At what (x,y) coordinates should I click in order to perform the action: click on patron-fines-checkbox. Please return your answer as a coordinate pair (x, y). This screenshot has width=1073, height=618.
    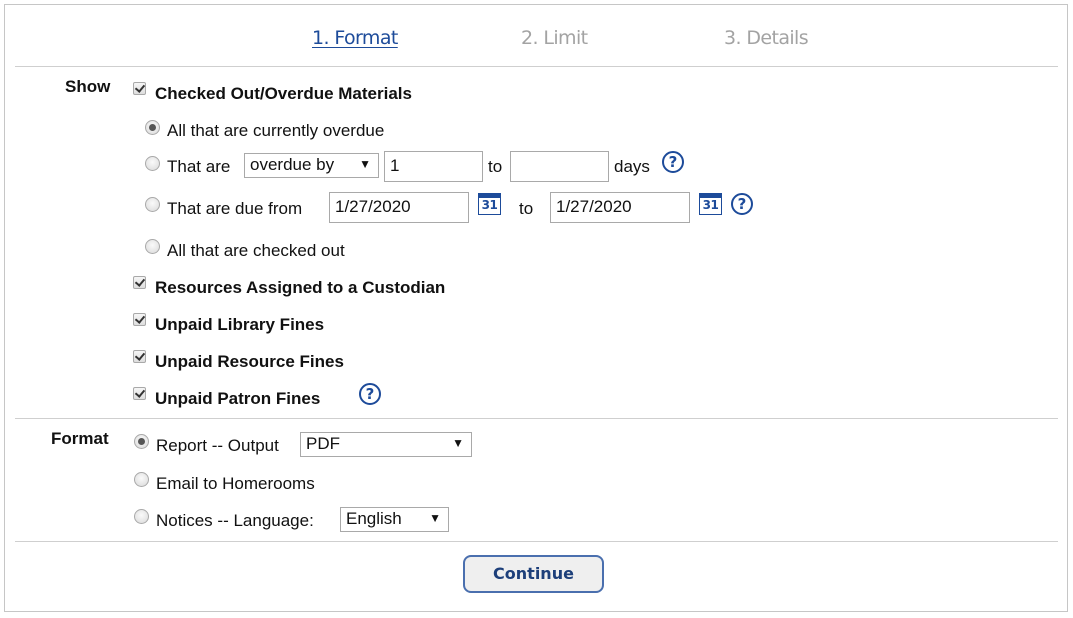
    Looking at the image, I should click on (139, 393).